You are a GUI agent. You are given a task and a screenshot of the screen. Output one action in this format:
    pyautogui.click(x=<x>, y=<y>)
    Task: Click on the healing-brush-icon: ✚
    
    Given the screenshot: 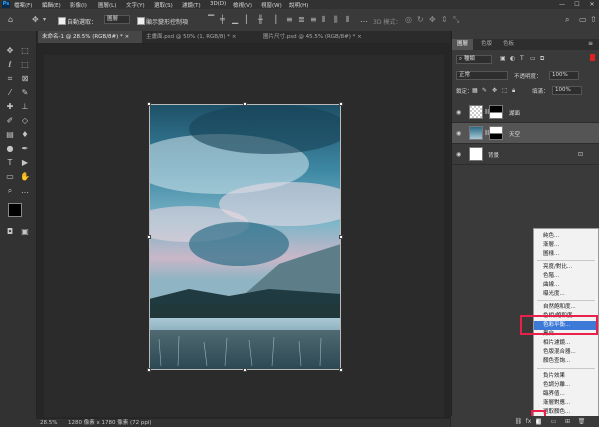 What is the action you would take?
    pyautogui.click(x=10, y=107)
    